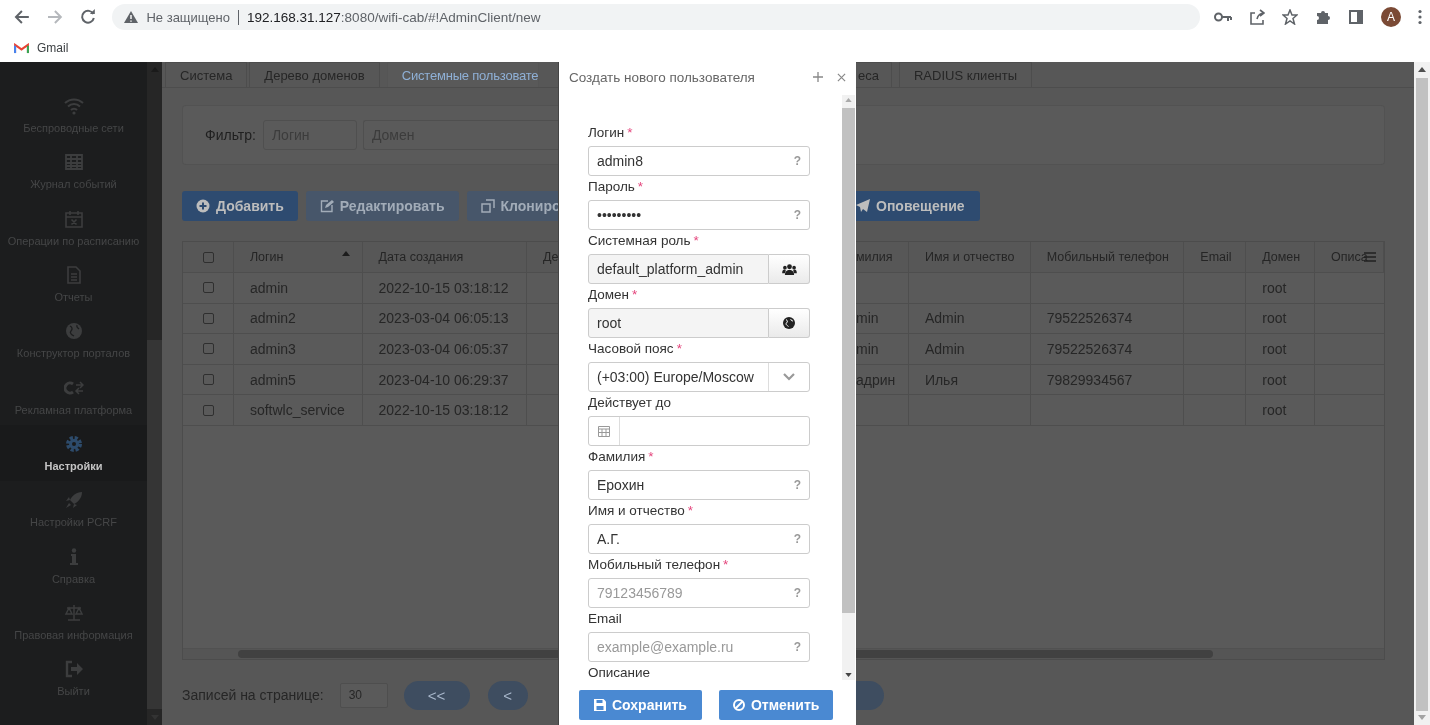  What do you see at coordinates (699, 431) in the screenshot?
I see `date-field` at bounding box center [699, 431].